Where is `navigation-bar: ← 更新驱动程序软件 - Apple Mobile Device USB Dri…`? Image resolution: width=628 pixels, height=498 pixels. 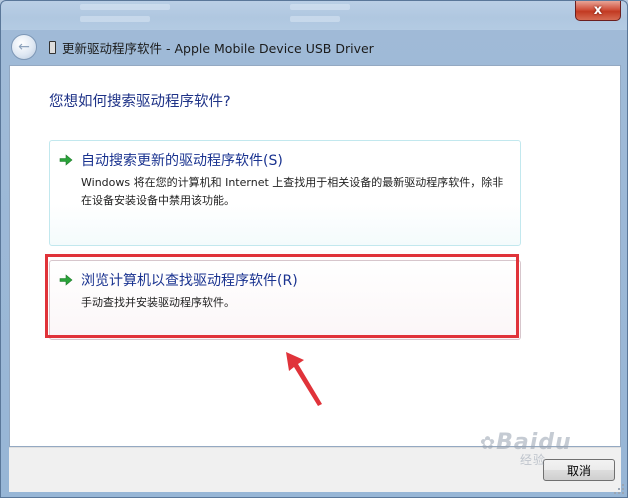 navigation-bar: ← 更新驱动程序软件 - Apple Mobile Device USB Dri… is located at coordinates (315, 47).